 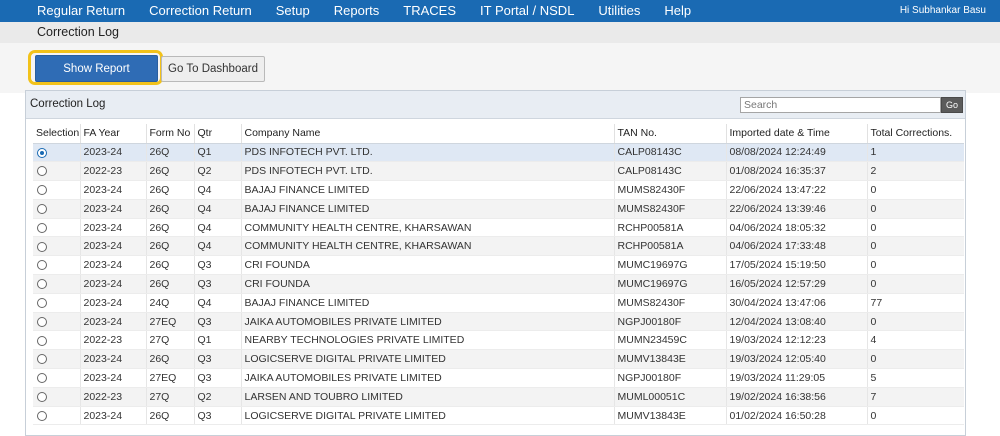 I want to click on company-name-cell: BAJAJ FINANCE LIMITED, so click(x=428, y=190).